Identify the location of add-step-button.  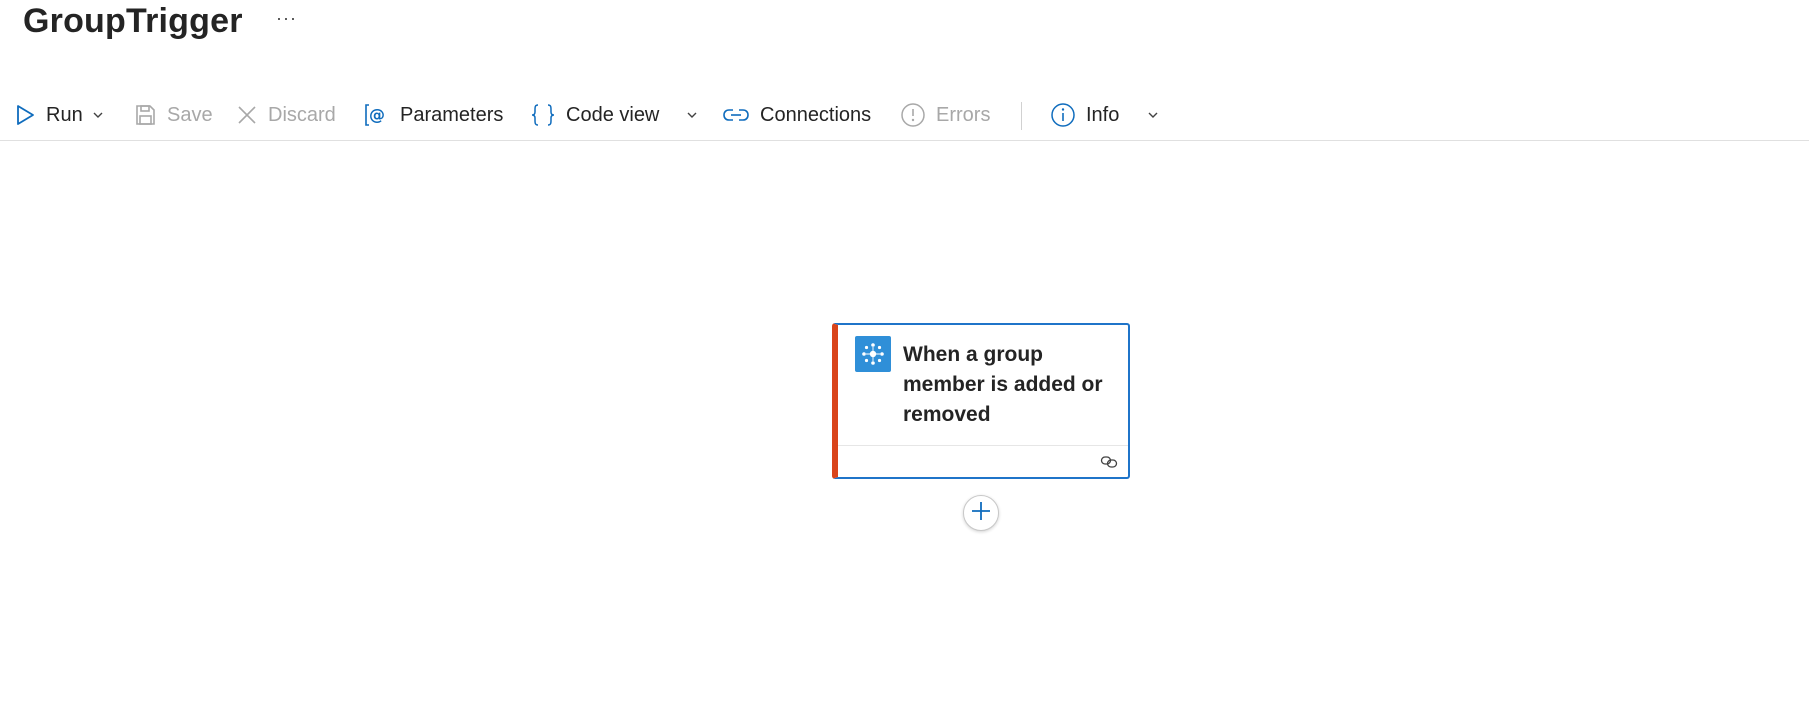
(981, 513).